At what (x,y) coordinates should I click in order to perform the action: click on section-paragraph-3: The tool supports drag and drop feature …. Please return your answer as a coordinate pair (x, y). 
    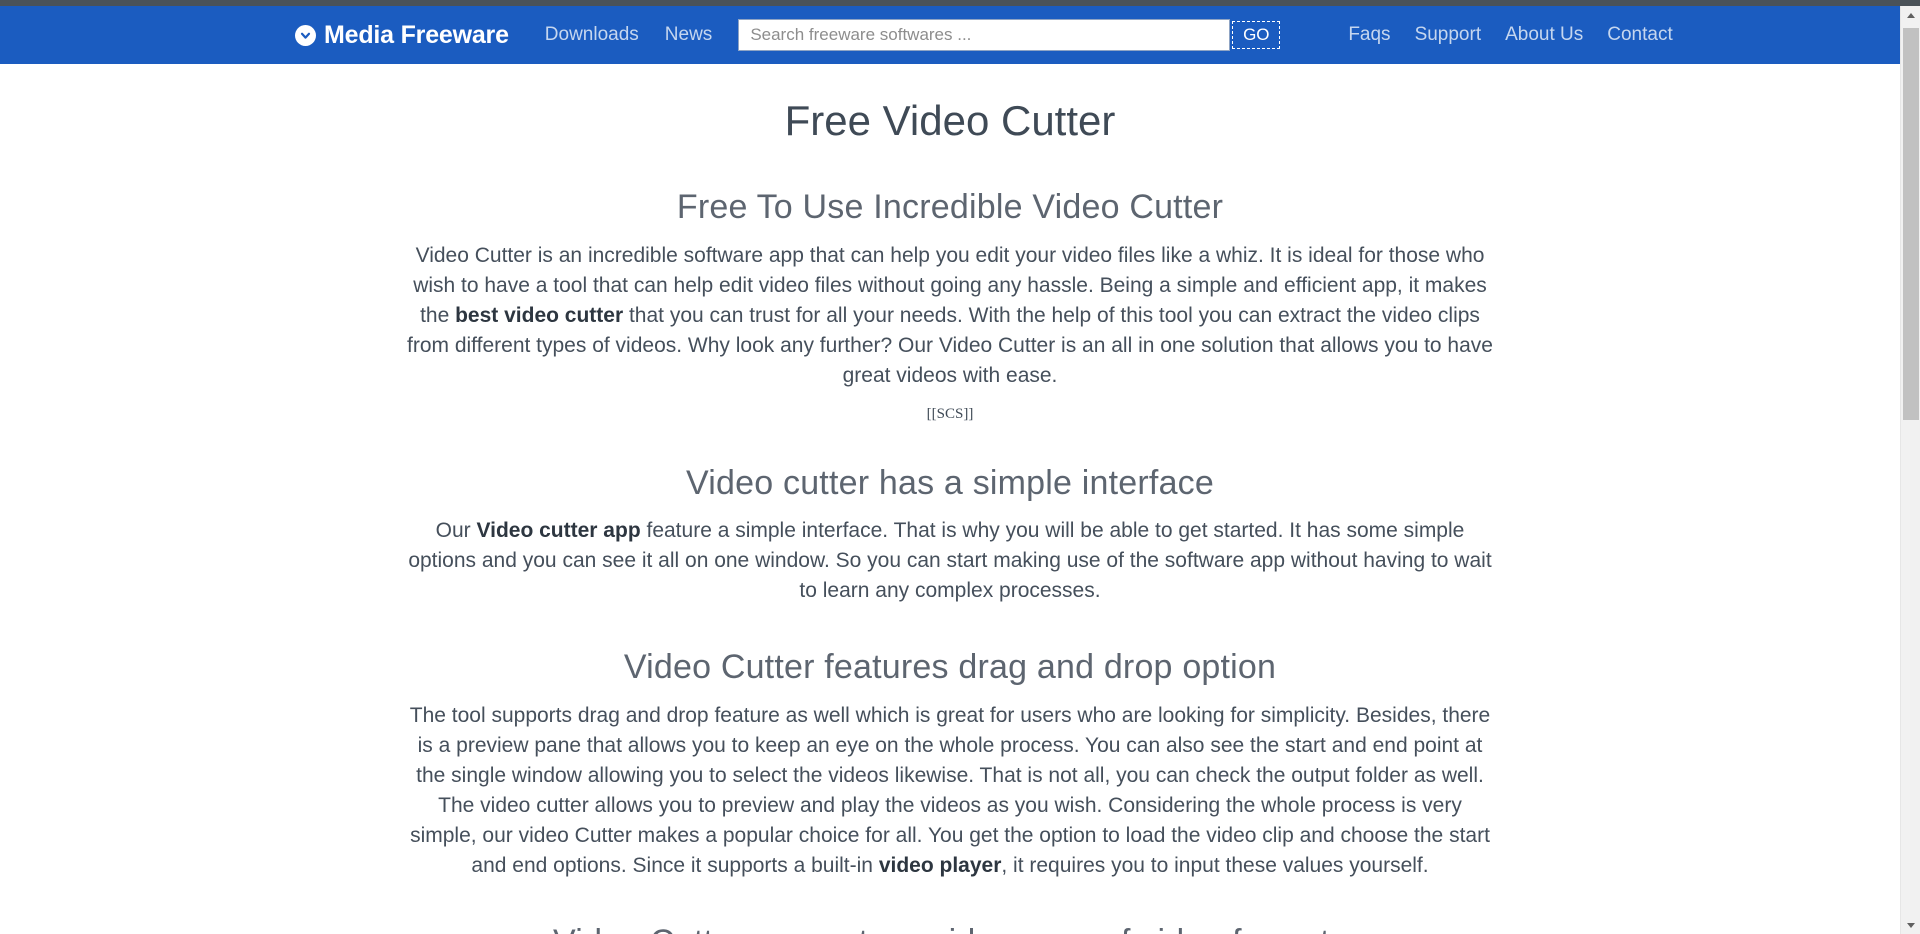
    Looking at the image, I should click on (950, 790).